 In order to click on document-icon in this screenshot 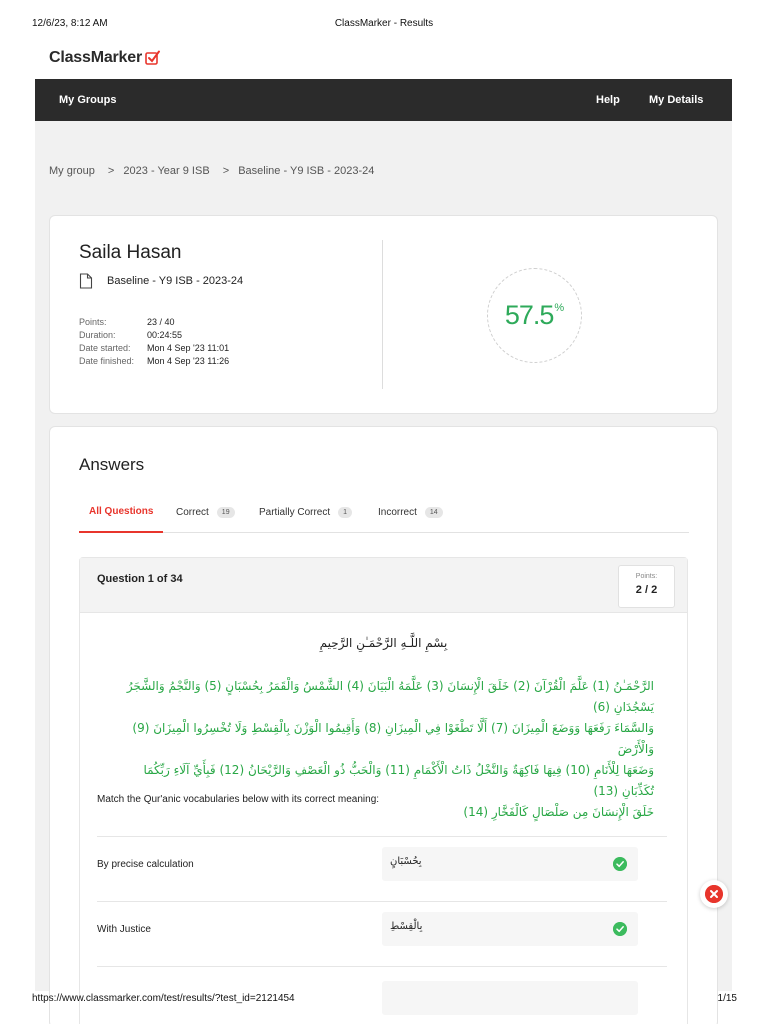, I will do `click(86, 281)`.